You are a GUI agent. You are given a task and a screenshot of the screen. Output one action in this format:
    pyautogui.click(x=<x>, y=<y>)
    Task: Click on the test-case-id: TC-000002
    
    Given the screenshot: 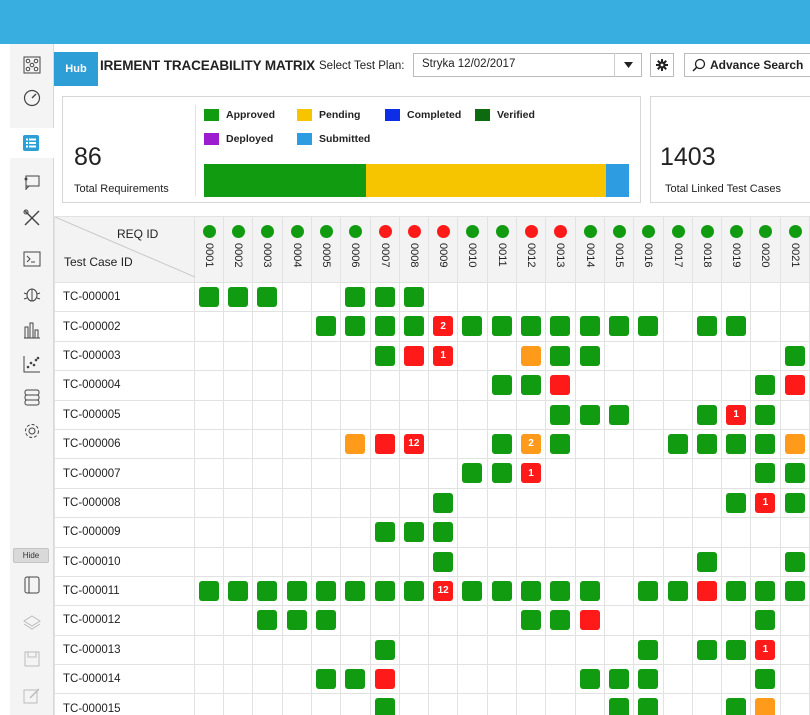 What is the action you would take?
    pyautogui.click(x=124, y=326)
    